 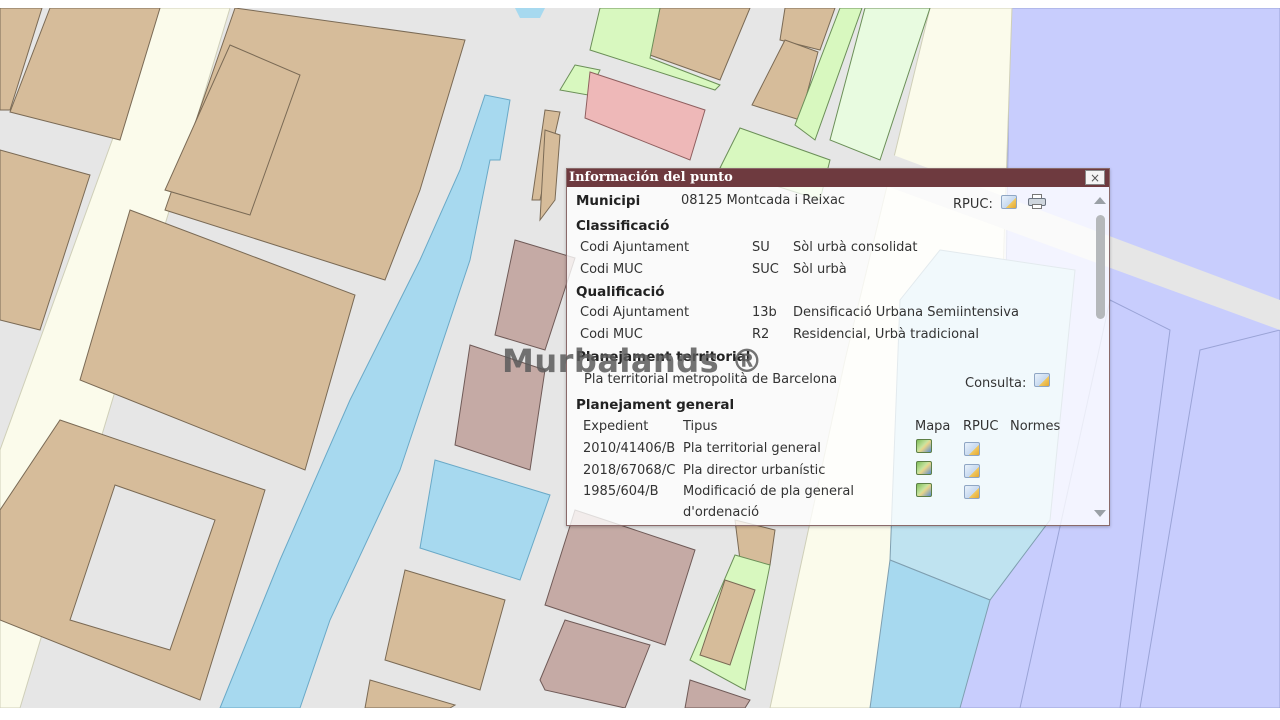 I want to click on table-row-tipus: Pla territorial general, so click(x=752, y=448).